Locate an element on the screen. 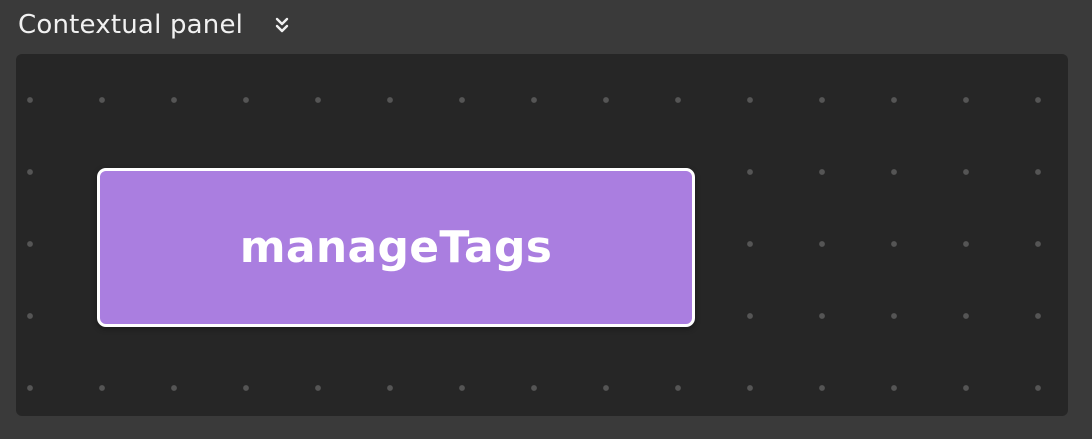 This screenshot has width=1092, height=439. panel-header: Contextual panel is located at coordinates (154, 25).